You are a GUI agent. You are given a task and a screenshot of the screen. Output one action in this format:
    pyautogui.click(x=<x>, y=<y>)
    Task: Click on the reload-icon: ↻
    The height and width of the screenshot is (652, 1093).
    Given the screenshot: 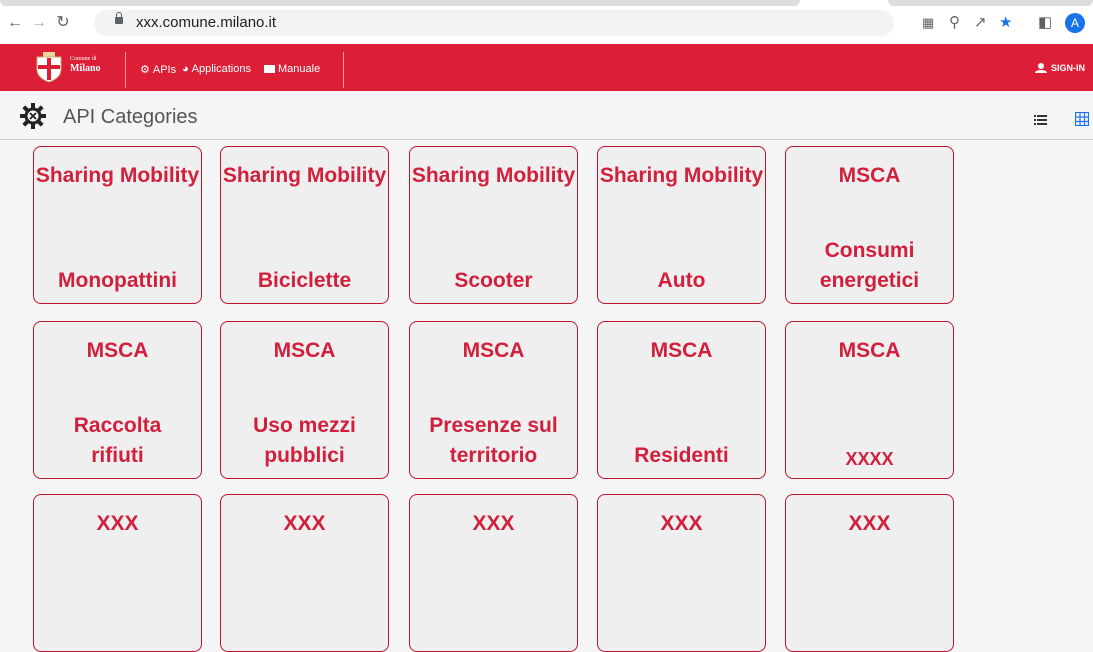 What is the action you would take?
    pyautogui.click(x=63, y=23)
    